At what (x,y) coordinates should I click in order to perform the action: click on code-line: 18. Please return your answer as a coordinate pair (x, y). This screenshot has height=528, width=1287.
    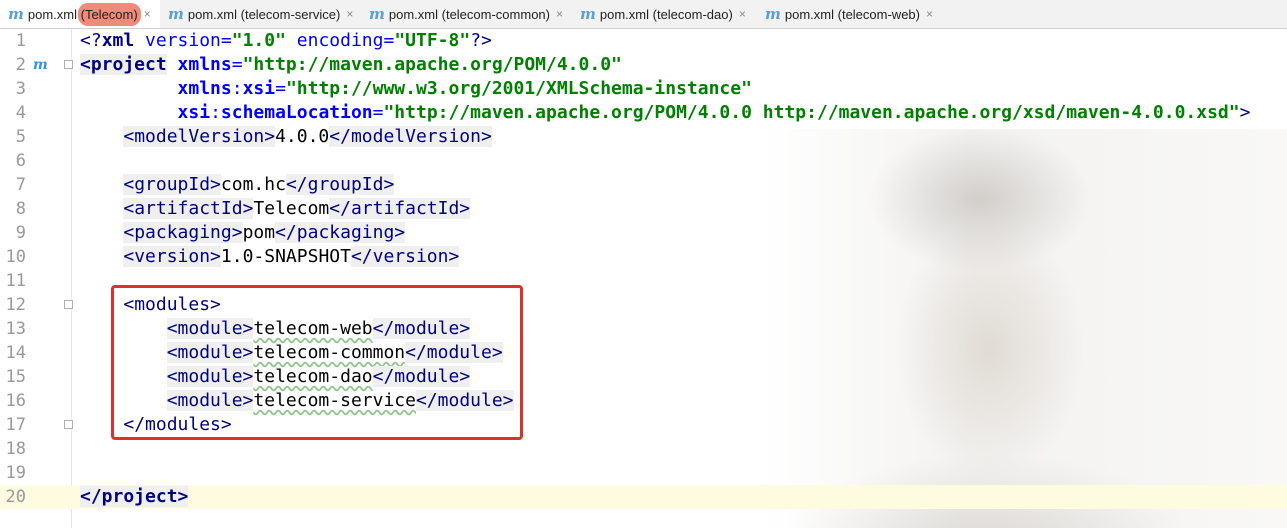
    Looking at the image, I should click on (643, 449).